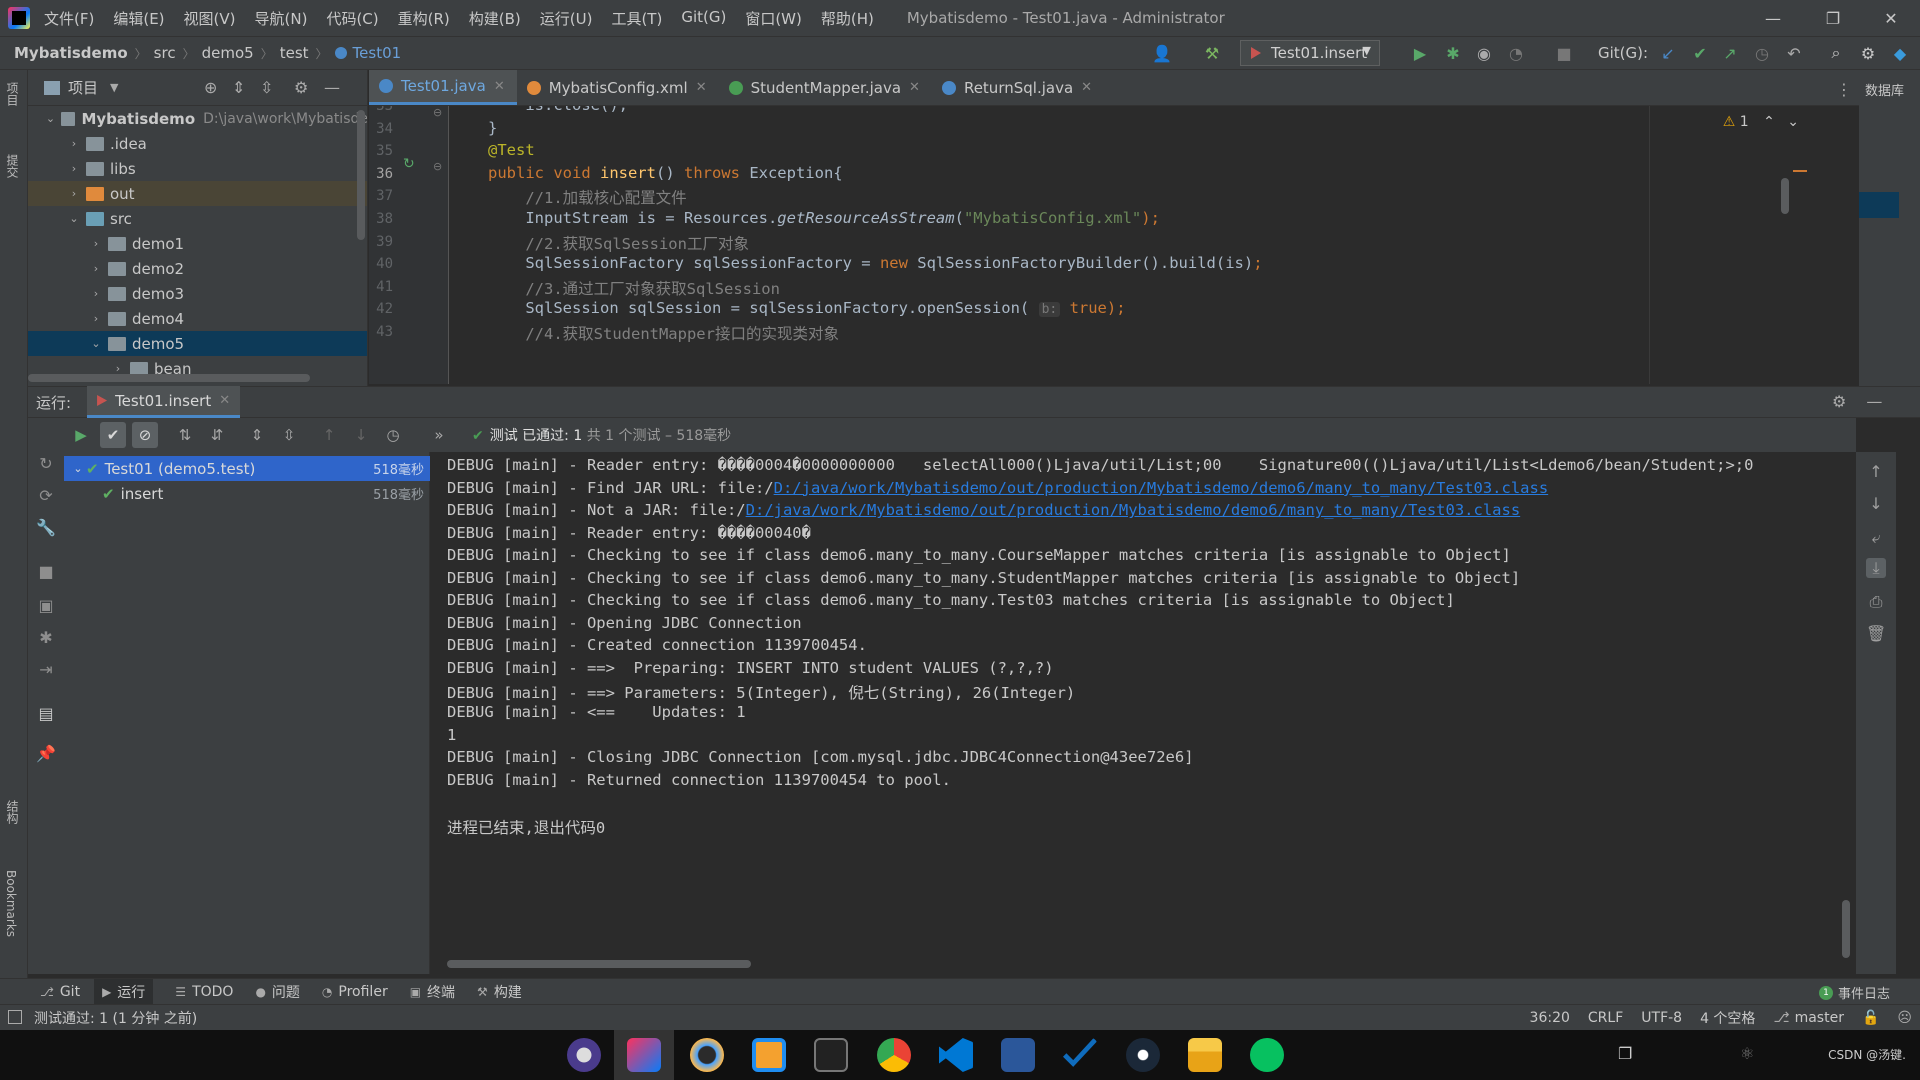 Image resolution: width=1920 pixels, height=1080 pixels. What do you see at coordinates (1080, 1052) in the screenshot?
I see `todo-taskbar-icon` at bounding box center [1080, 1052].